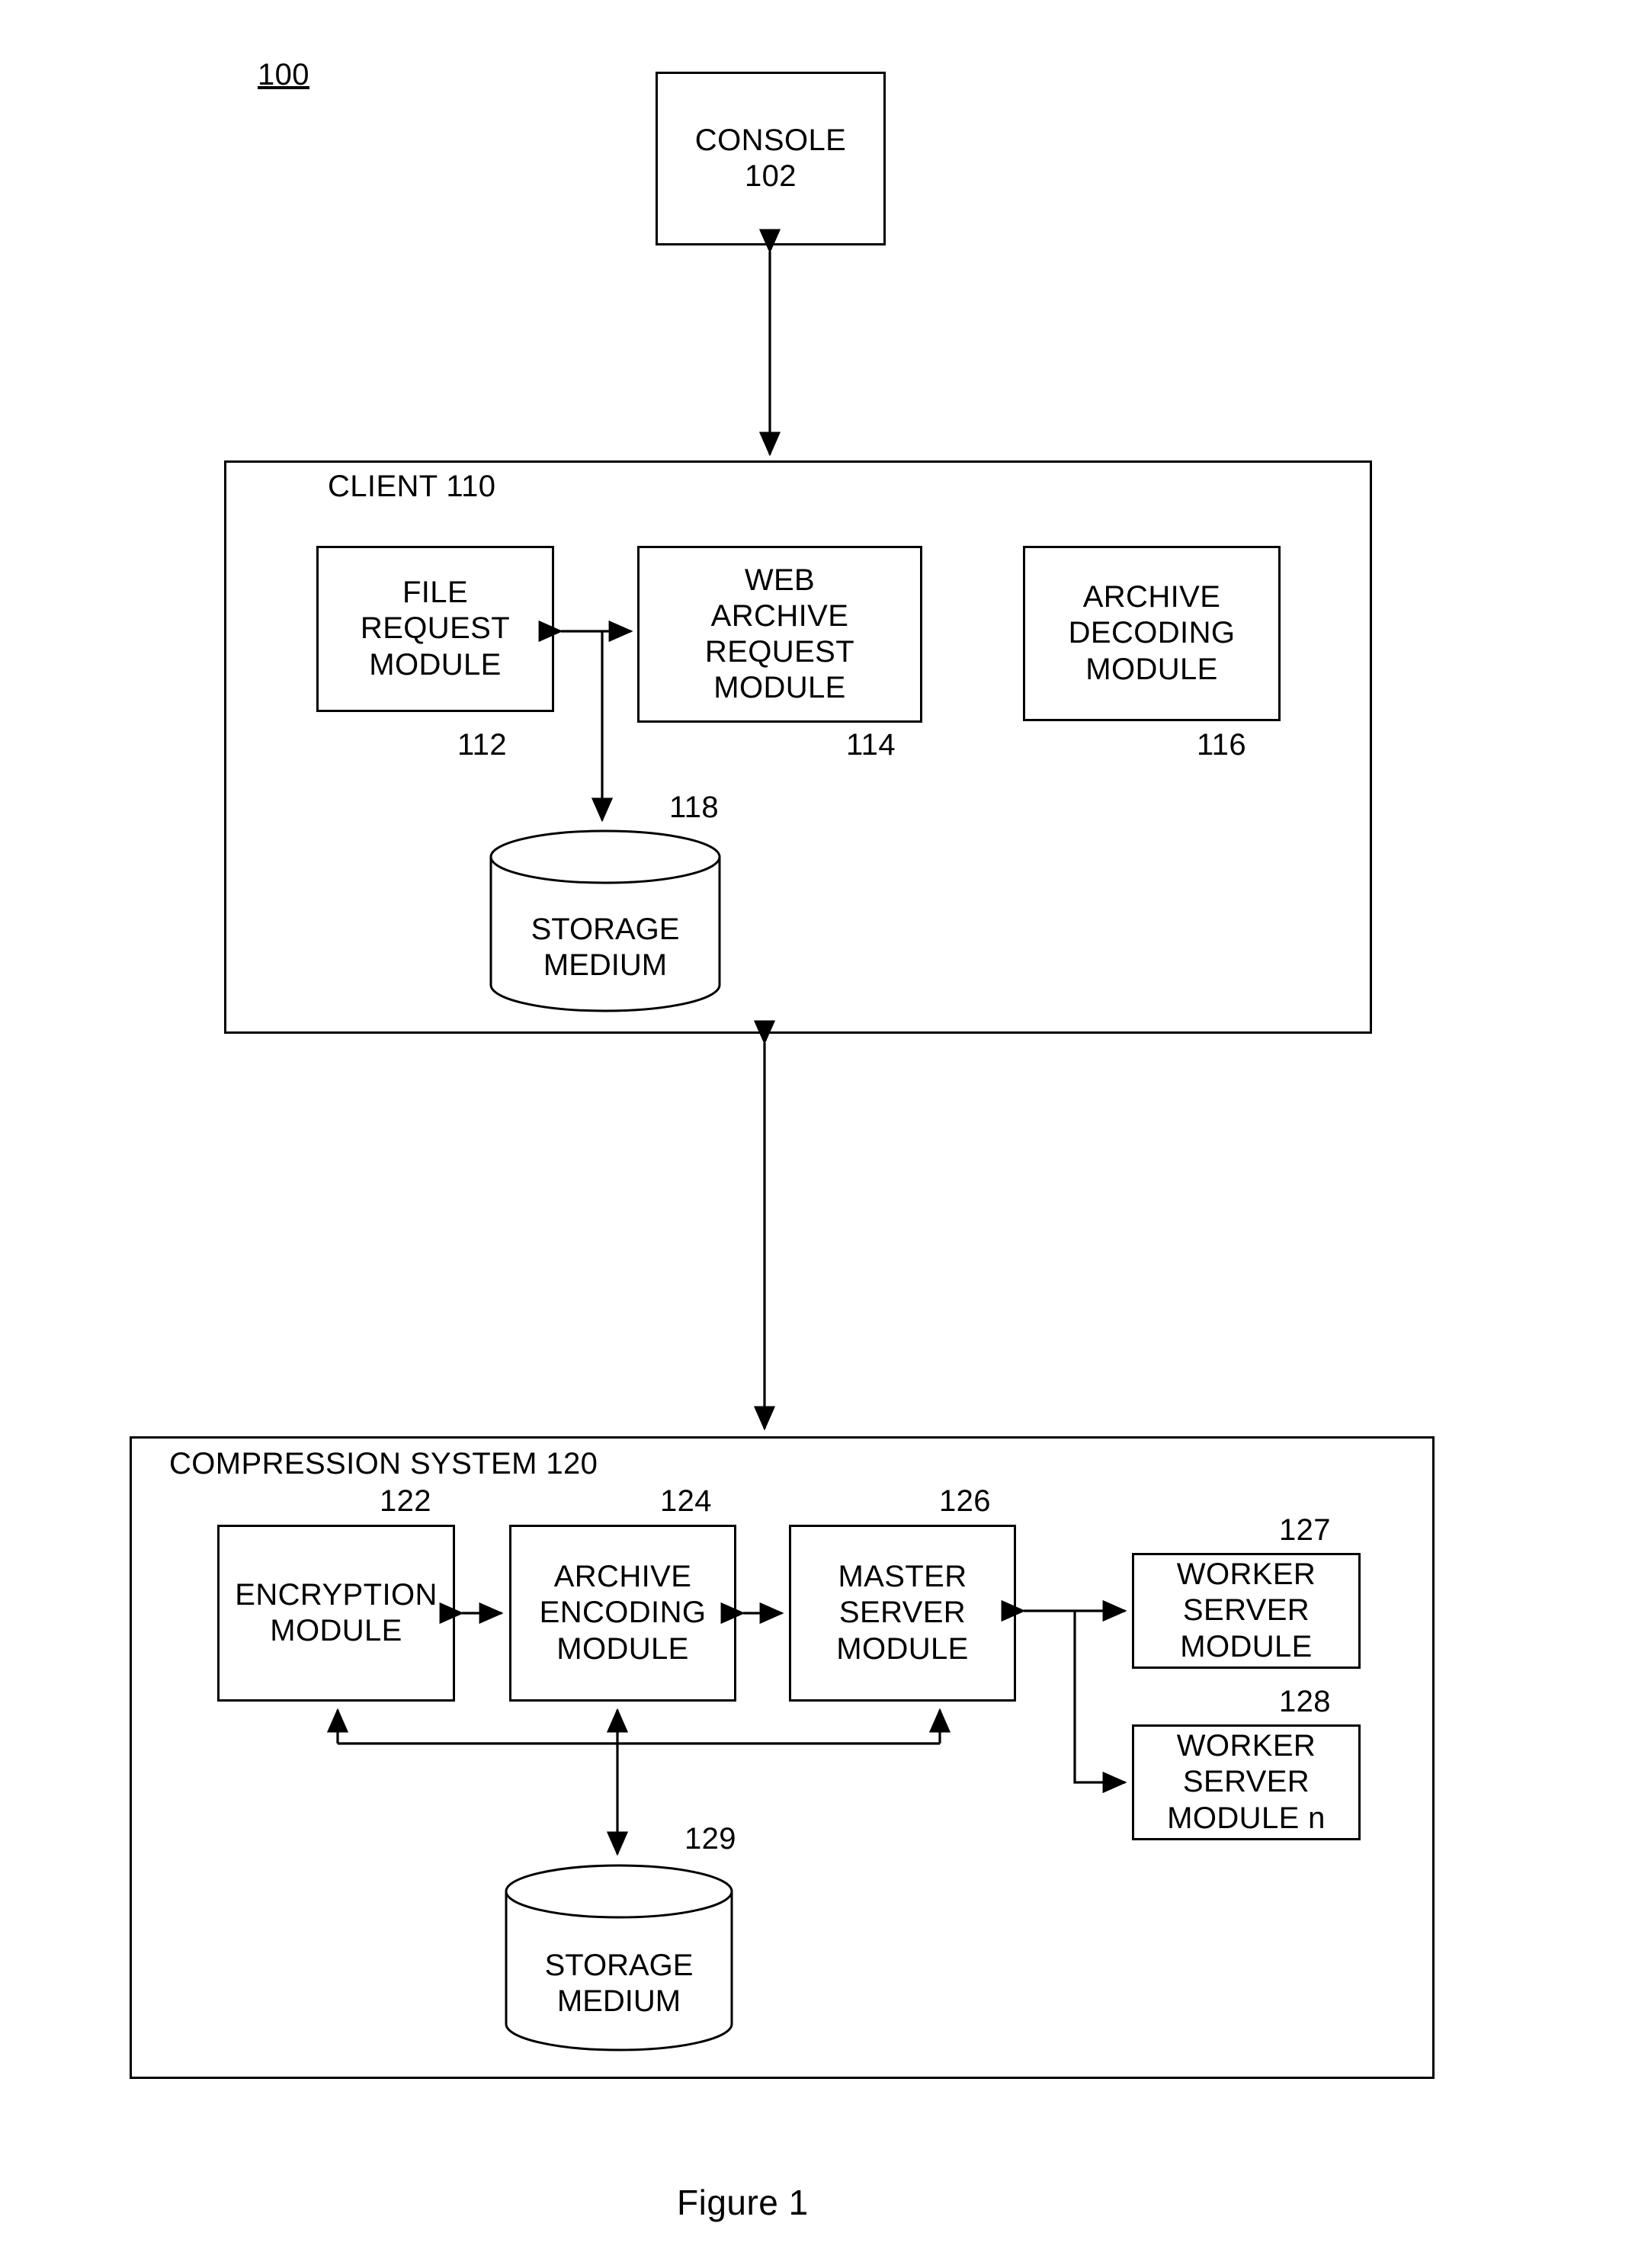 The height and width of the screenshot is (2268, 1635). I want to click on encryption-module-box: ENCRYPTION MODULE, so click(336, 1613).